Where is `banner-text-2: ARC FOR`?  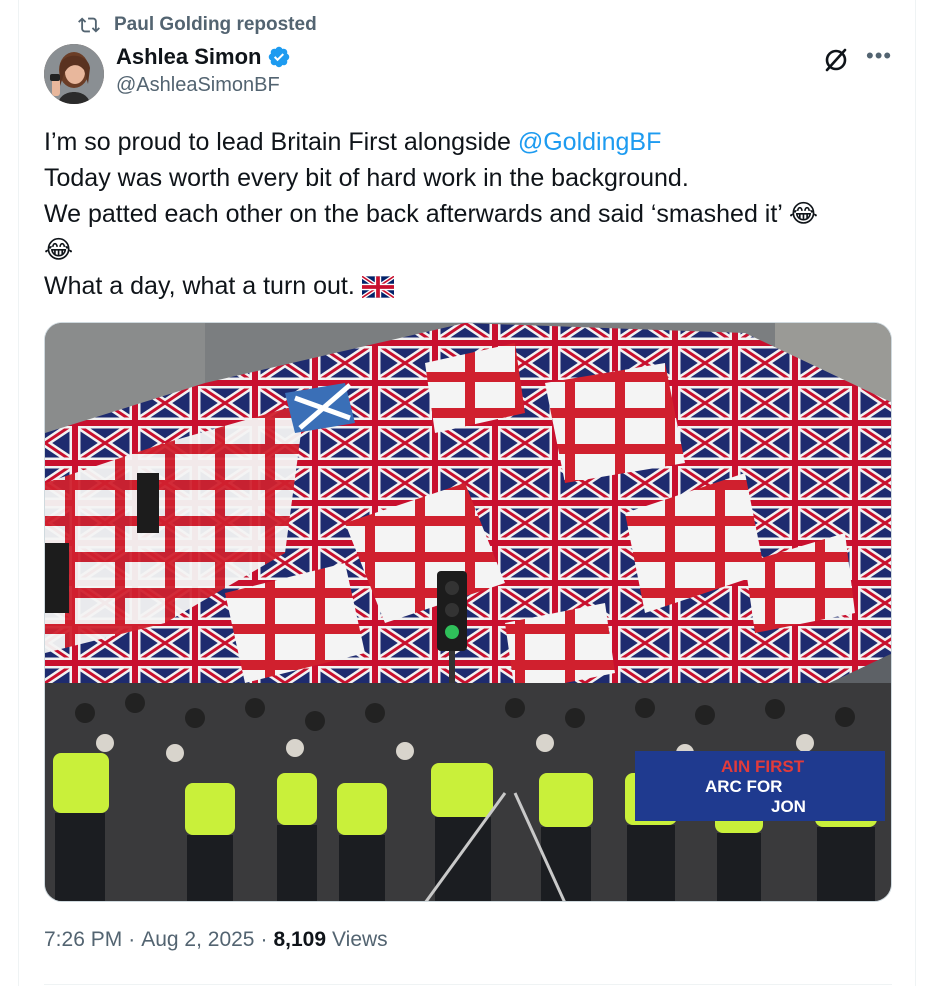
banner-text-2: ARC FOR is located at coordinates (743, 786).